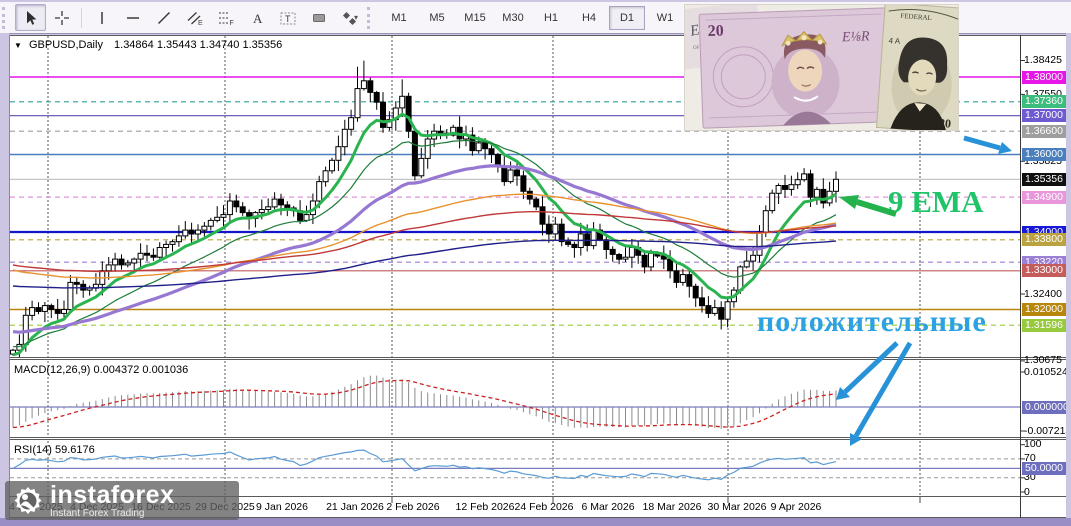 The width and height of the screenshot is (1071, 526). I want to click on date-axis-label: 6 Mar 2026, so click(608, 507).